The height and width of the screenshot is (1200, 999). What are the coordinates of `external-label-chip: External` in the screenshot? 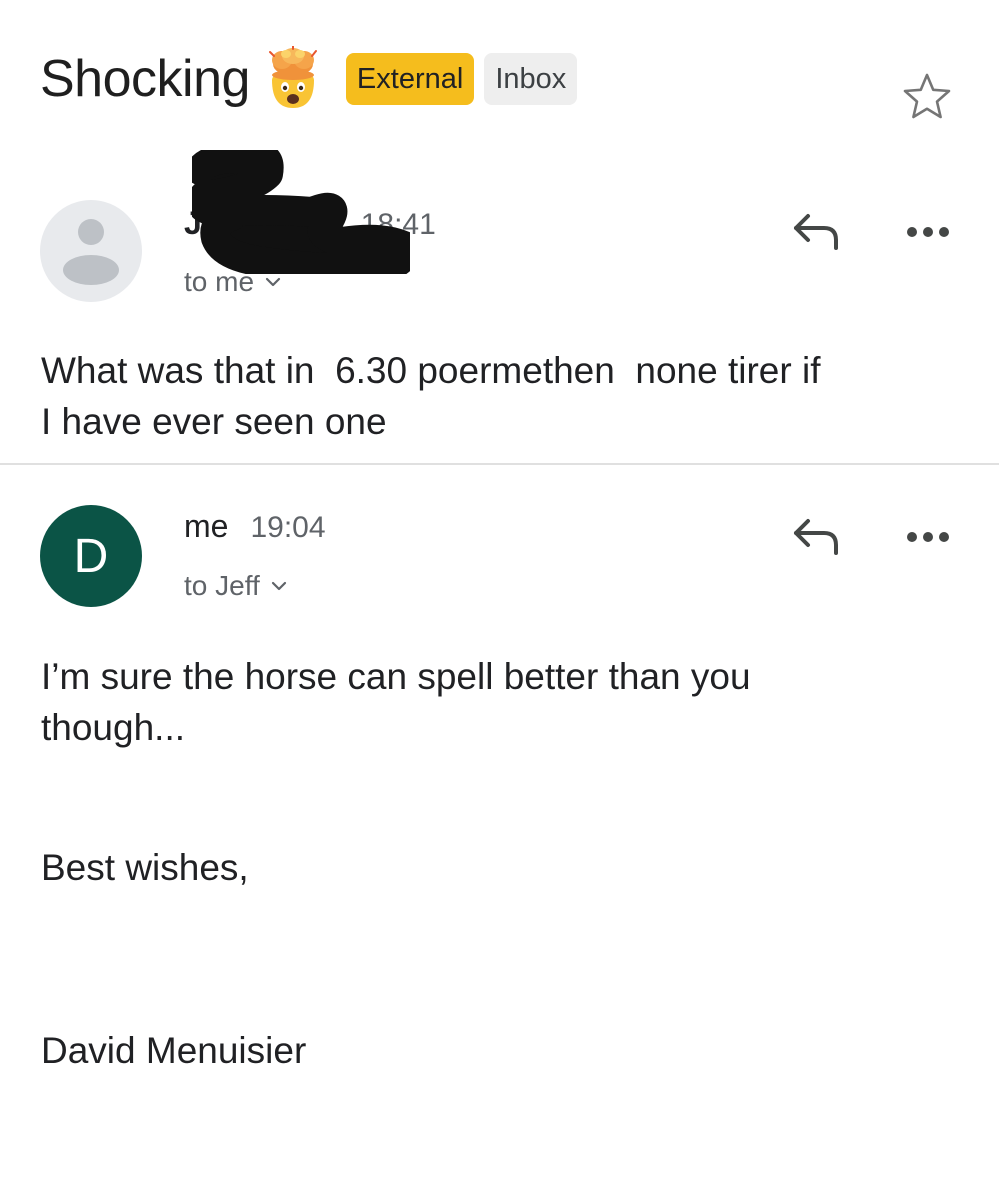 It's located at (410, 79).